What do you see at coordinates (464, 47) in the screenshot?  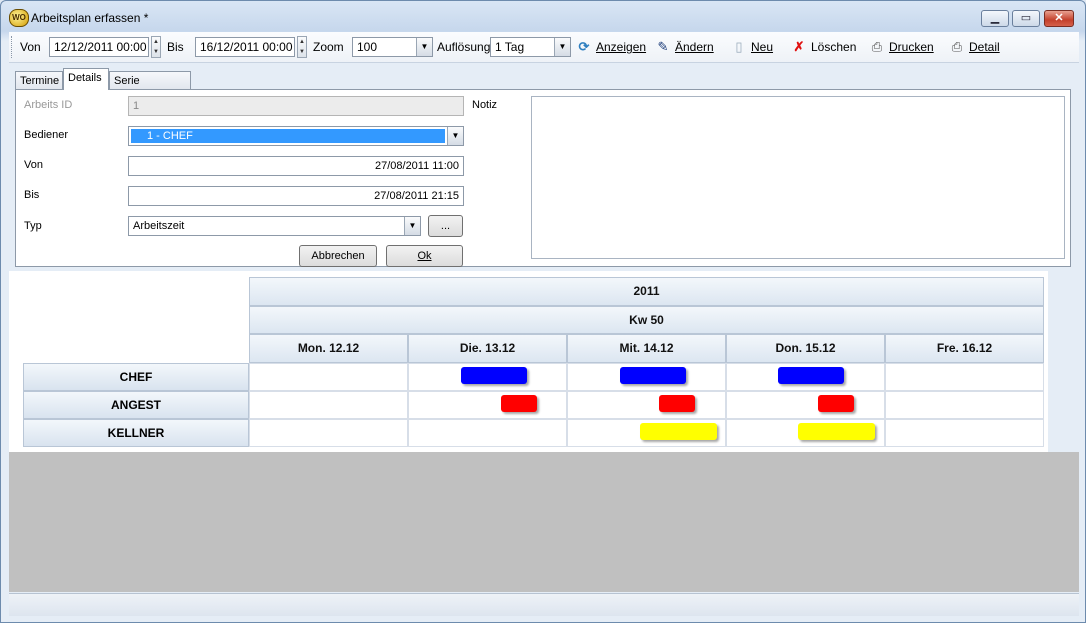 I see `aufloesung-label: Auflösung` at bounding box center [464, 47].